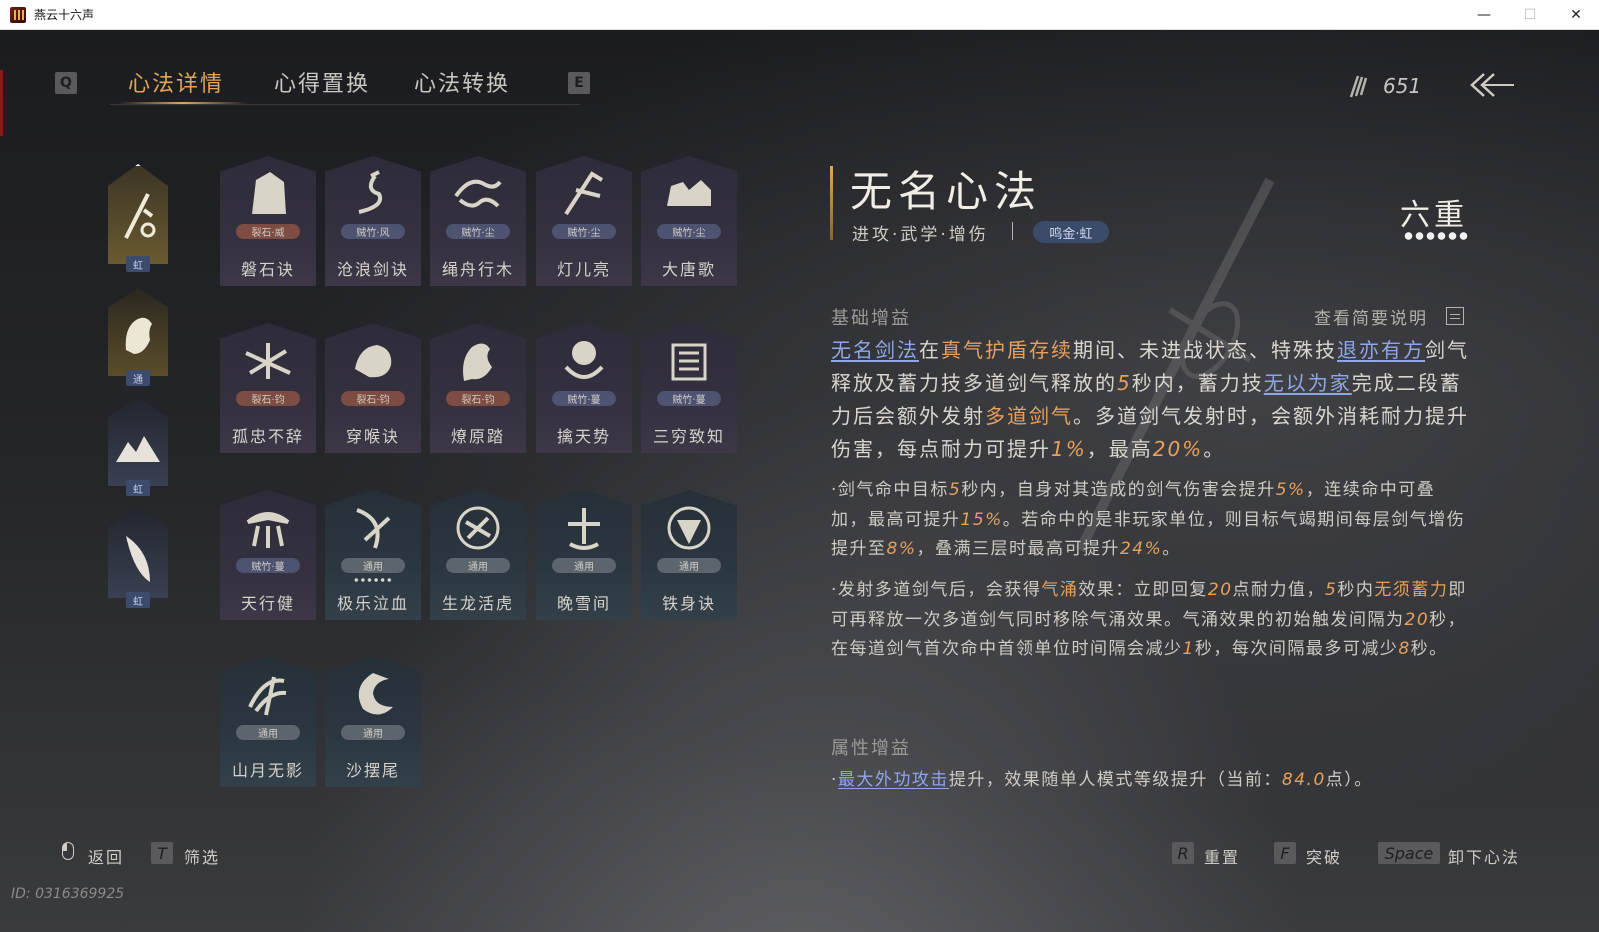 The width and height of the screenshot is (1599, 932). I want to click on back-arrow-icon, so click(1493, 85).